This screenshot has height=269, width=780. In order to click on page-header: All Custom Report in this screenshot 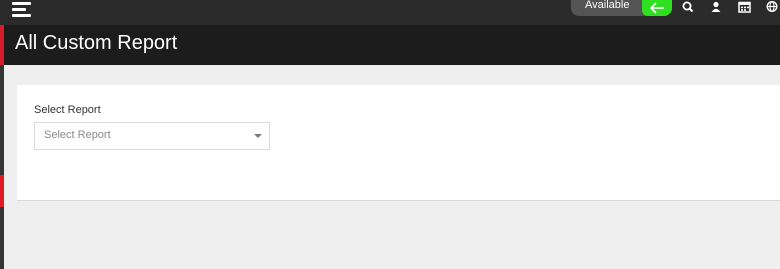, I will do `click(390, 45)`.